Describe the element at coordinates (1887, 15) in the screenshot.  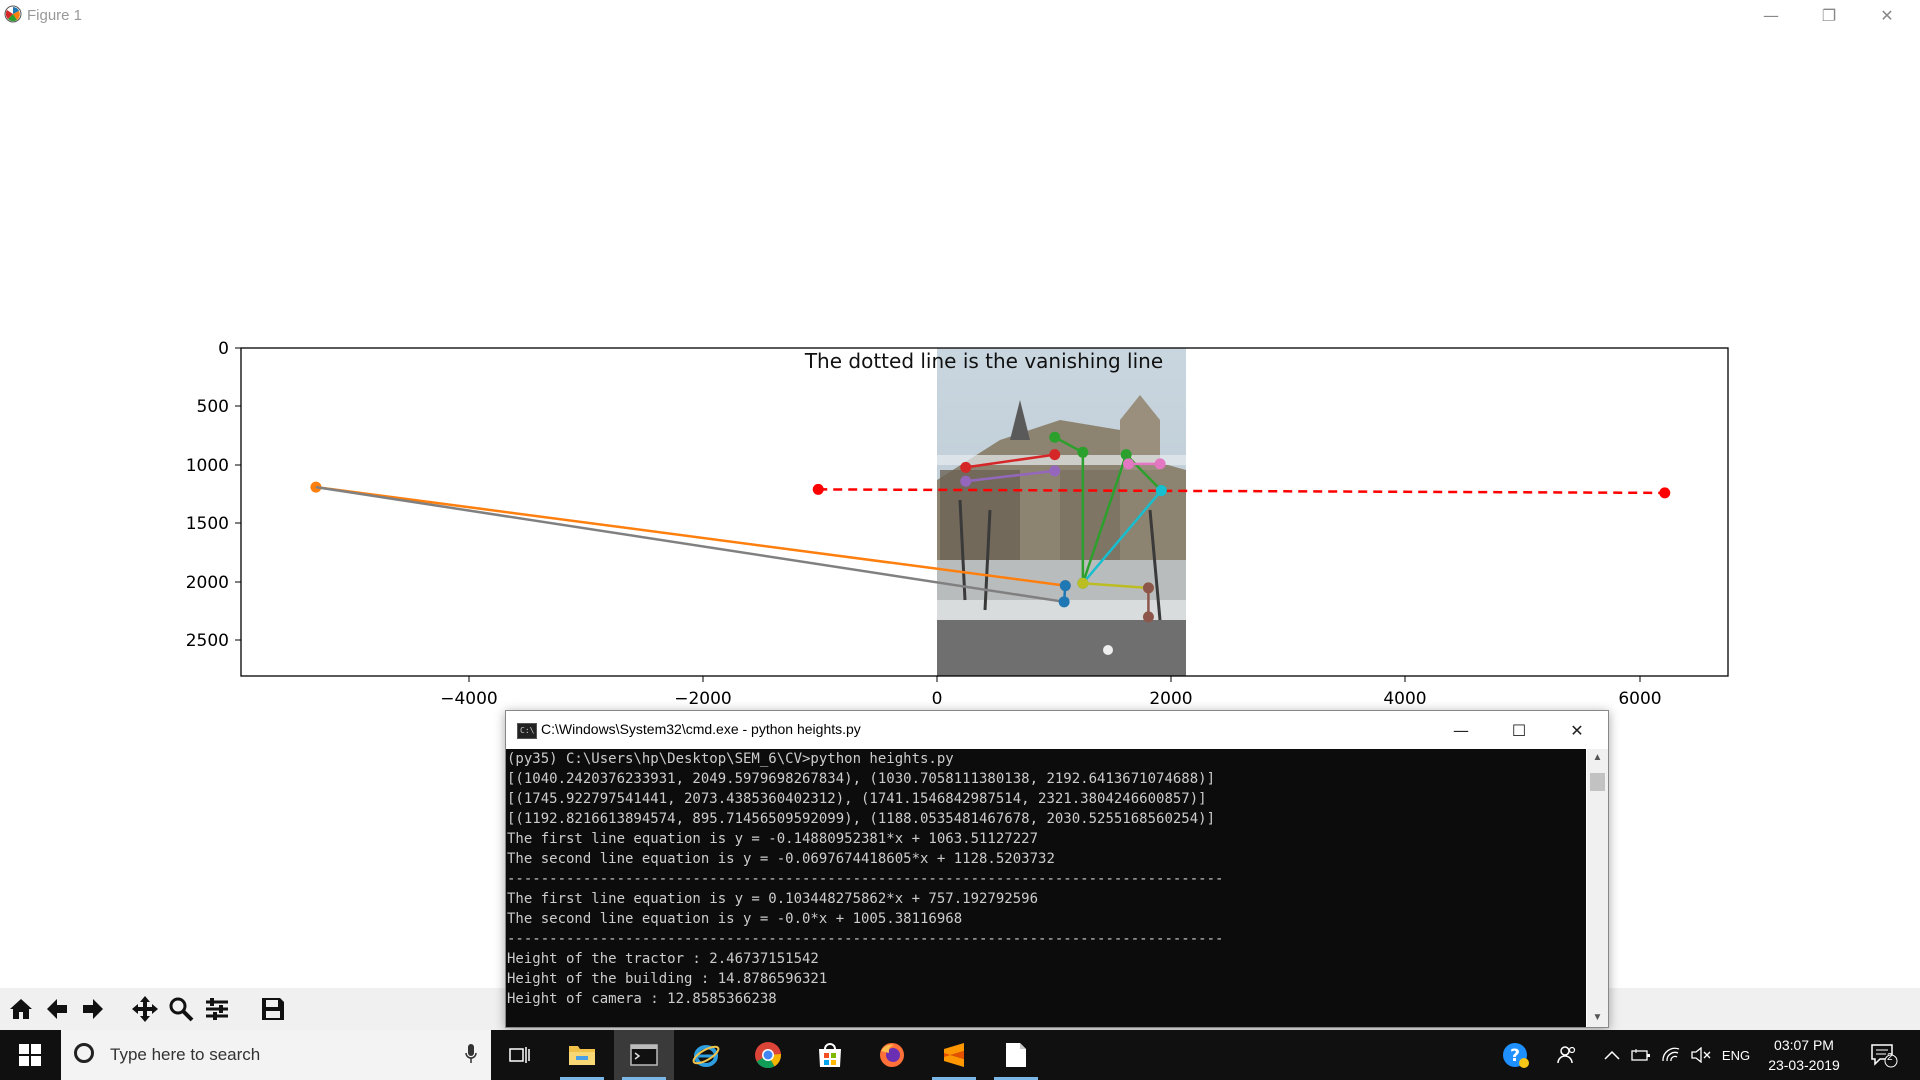
I see `close-button: ✕` at that location.